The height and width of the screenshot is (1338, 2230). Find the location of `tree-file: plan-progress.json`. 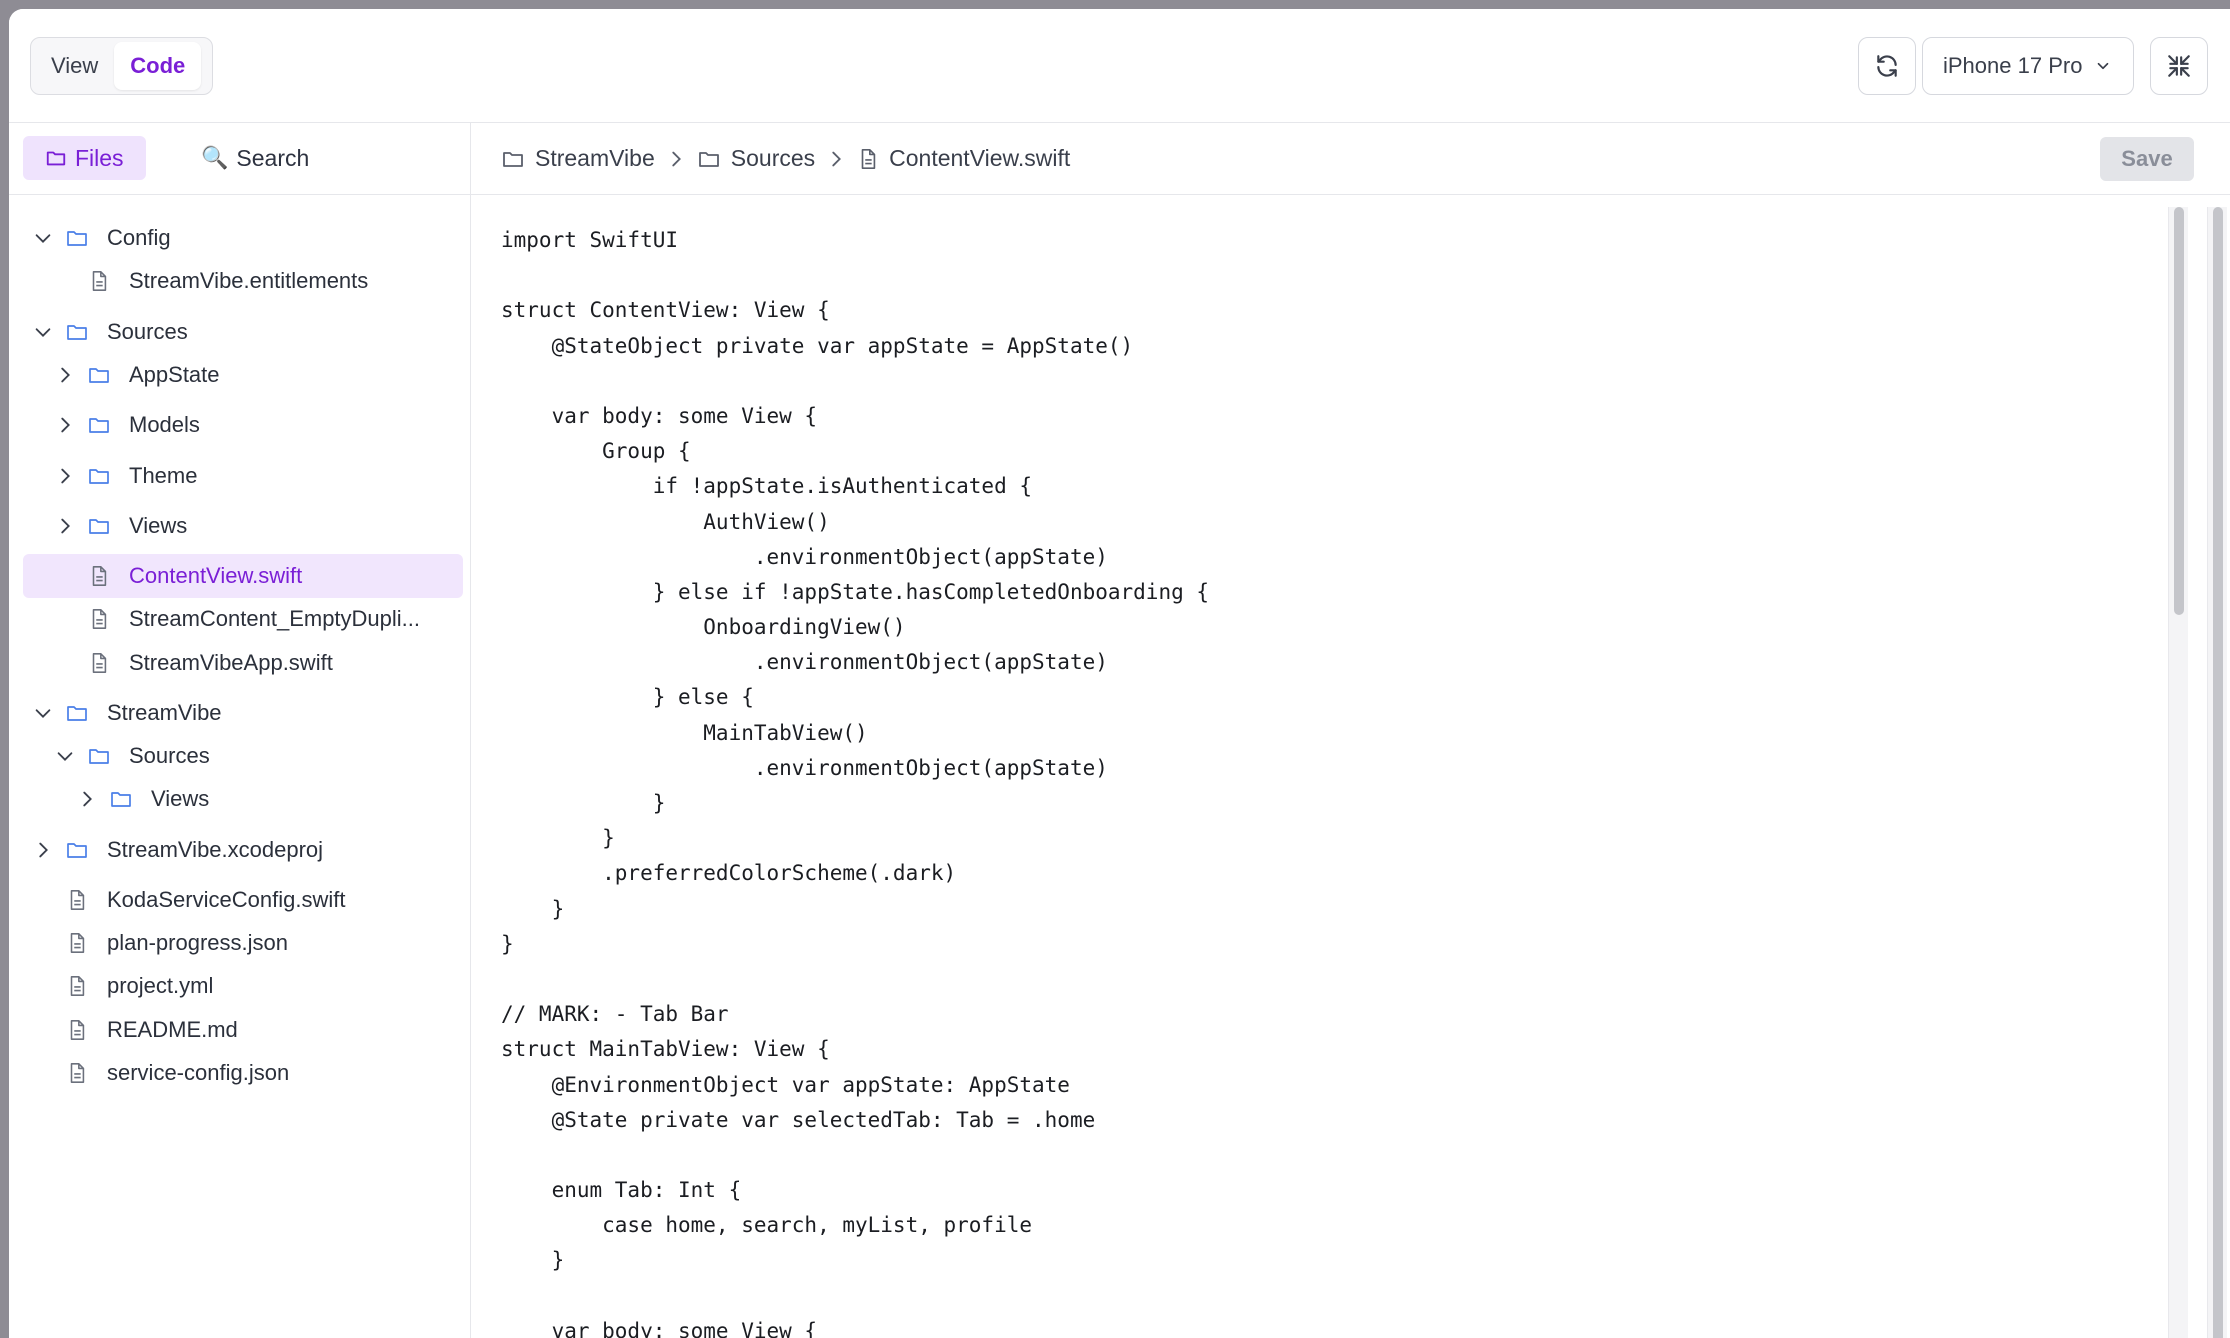

tree-file: plan-progress.json is located at coordinates (243, 943).